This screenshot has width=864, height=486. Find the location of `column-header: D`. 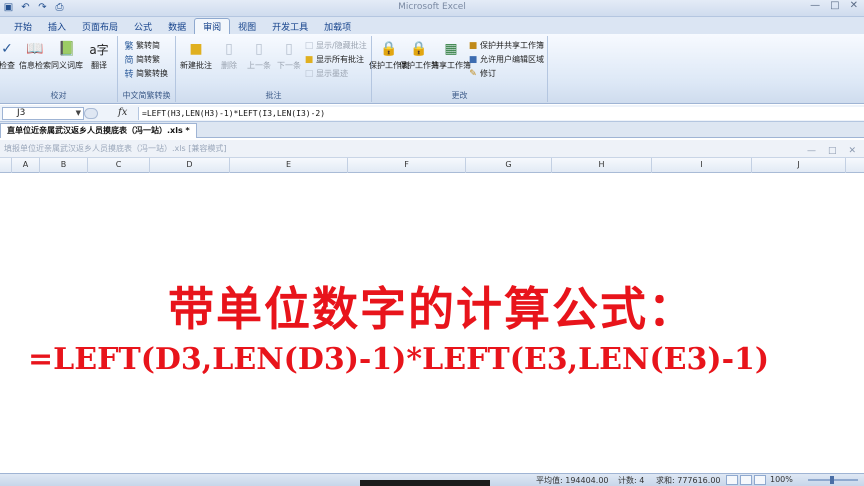

column-header: D is located at coordinates (190, 165).